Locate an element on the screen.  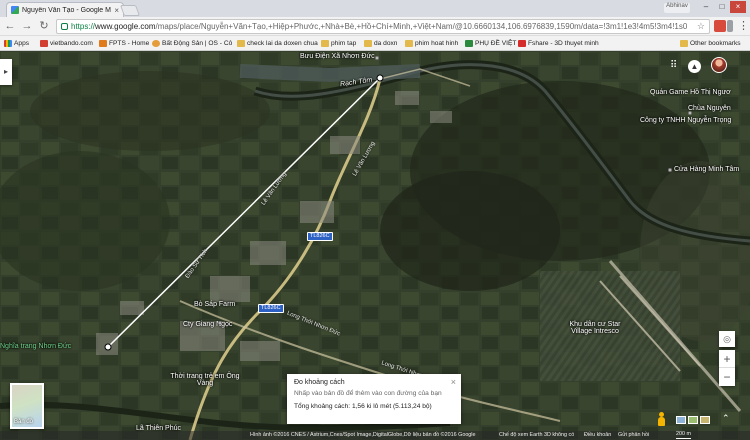
bookmark-label: Bất Động Sản | OS - Cô is located at coordinates (197, 43).